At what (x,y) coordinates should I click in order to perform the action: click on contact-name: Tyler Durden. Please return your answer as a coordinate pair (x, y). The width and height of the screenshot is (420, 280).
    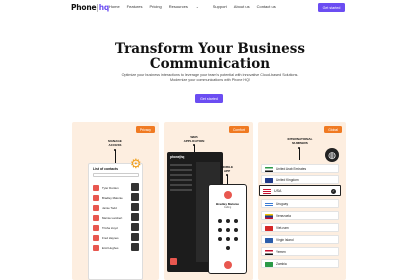
    Looking at the image, I should click on (110, 187).